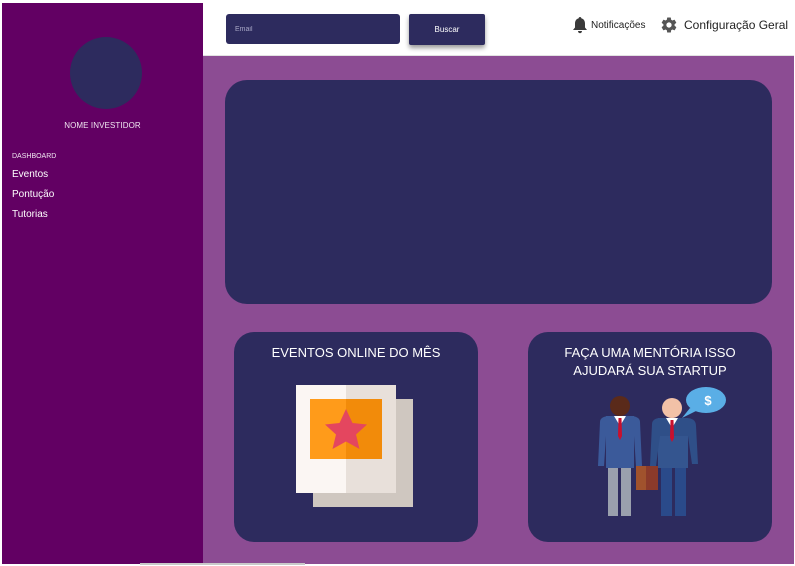  Describe the element at coordinates (498, 29) in the screenshot. I see `top-bar: Buscar Notificações Configuração Geral` at that location.